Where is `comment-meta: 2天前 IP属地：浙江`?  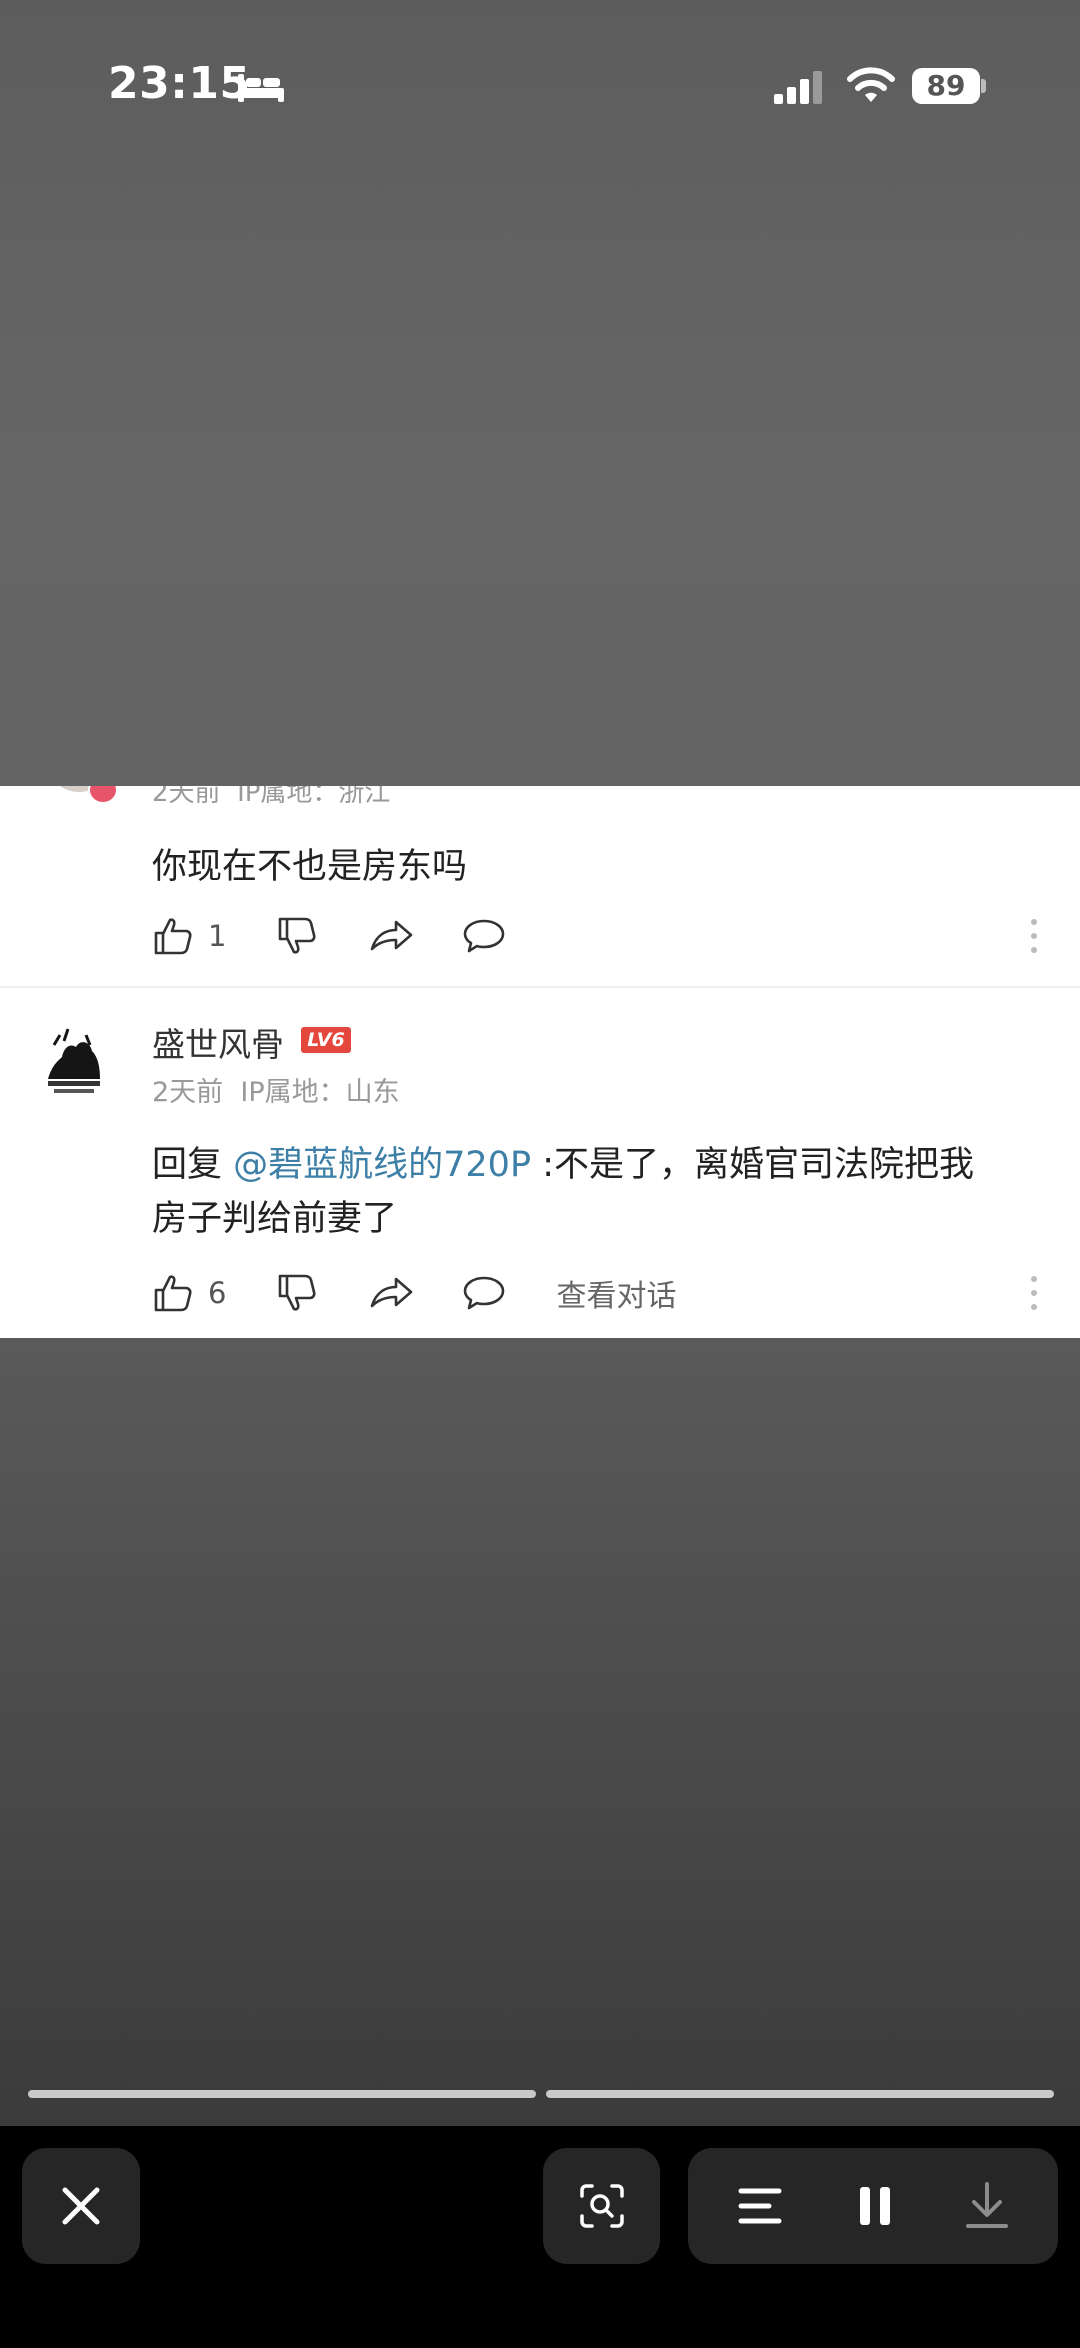 comment-meta: 2天前 IP属地：浙江 is located at coordinates (271, 797).